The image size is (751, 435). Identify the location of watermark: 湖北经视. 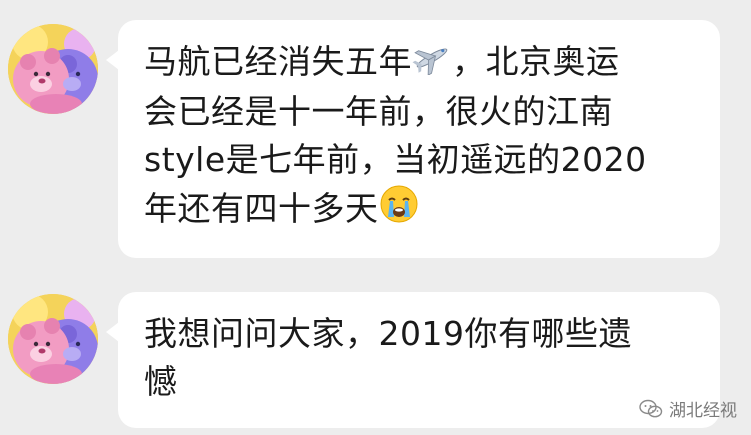
(688, 408).